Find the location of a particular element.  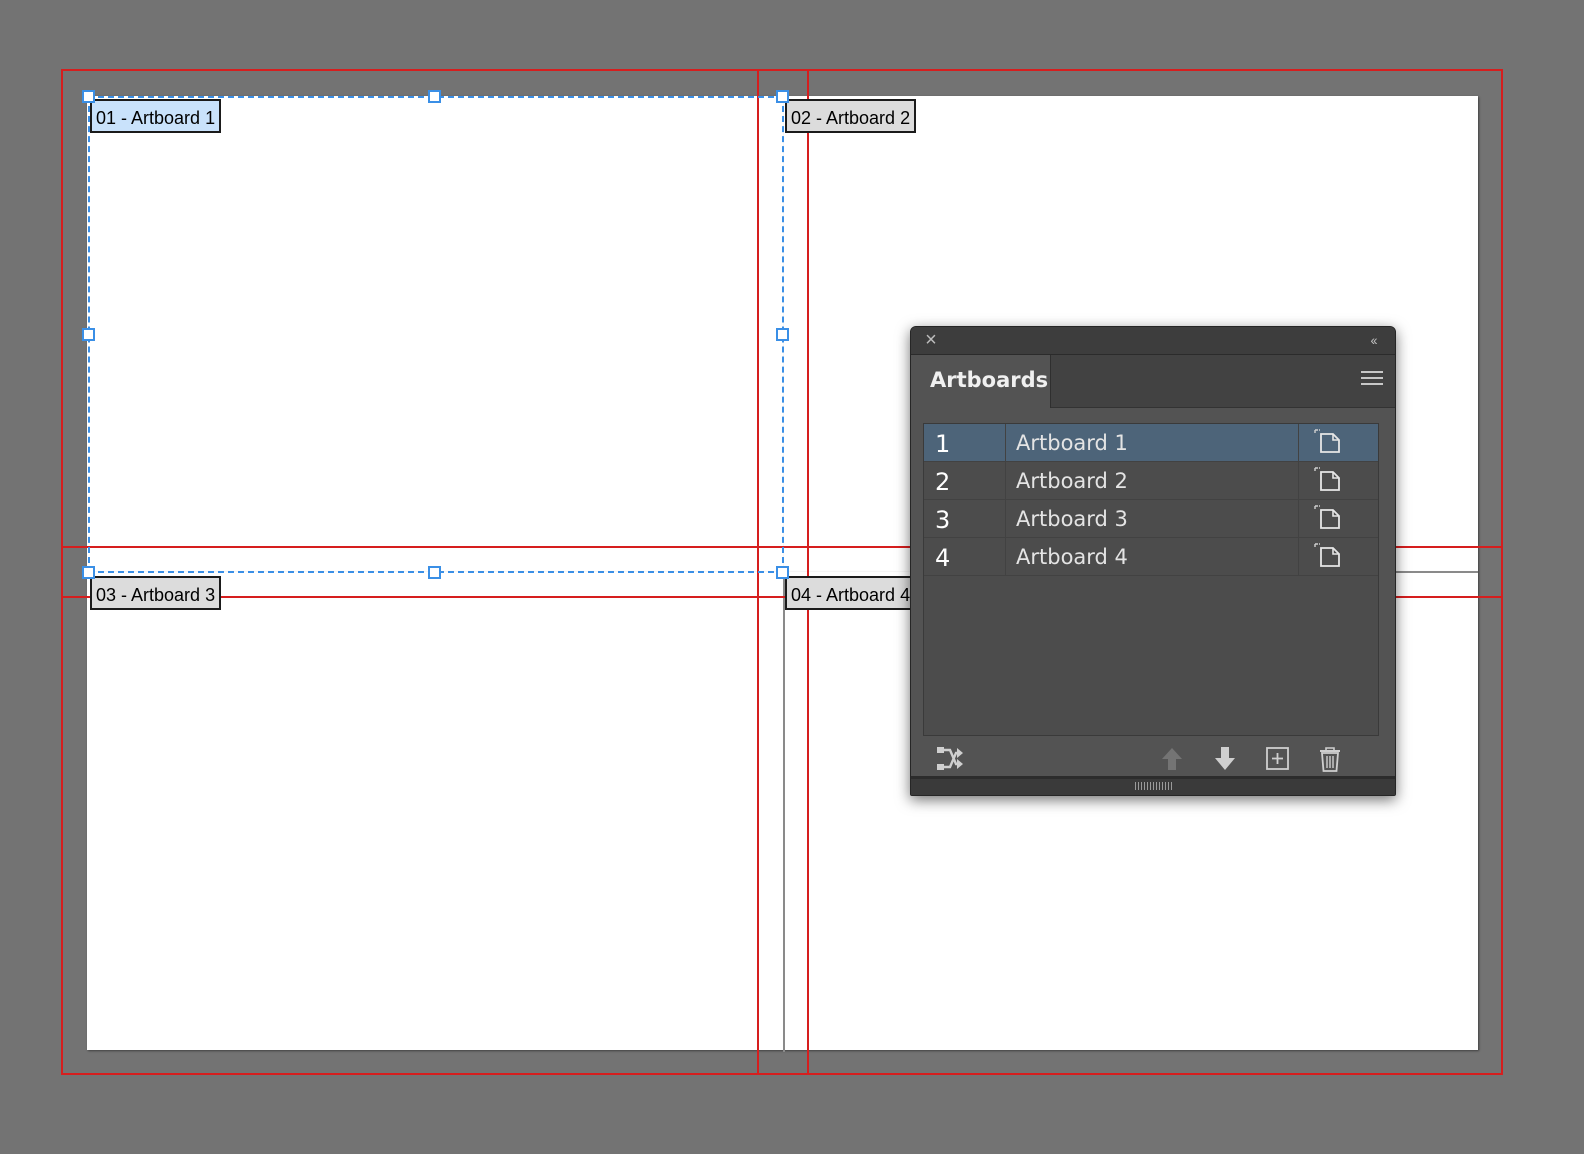

new-artboard-icon is located at coordinates (1278, 759).